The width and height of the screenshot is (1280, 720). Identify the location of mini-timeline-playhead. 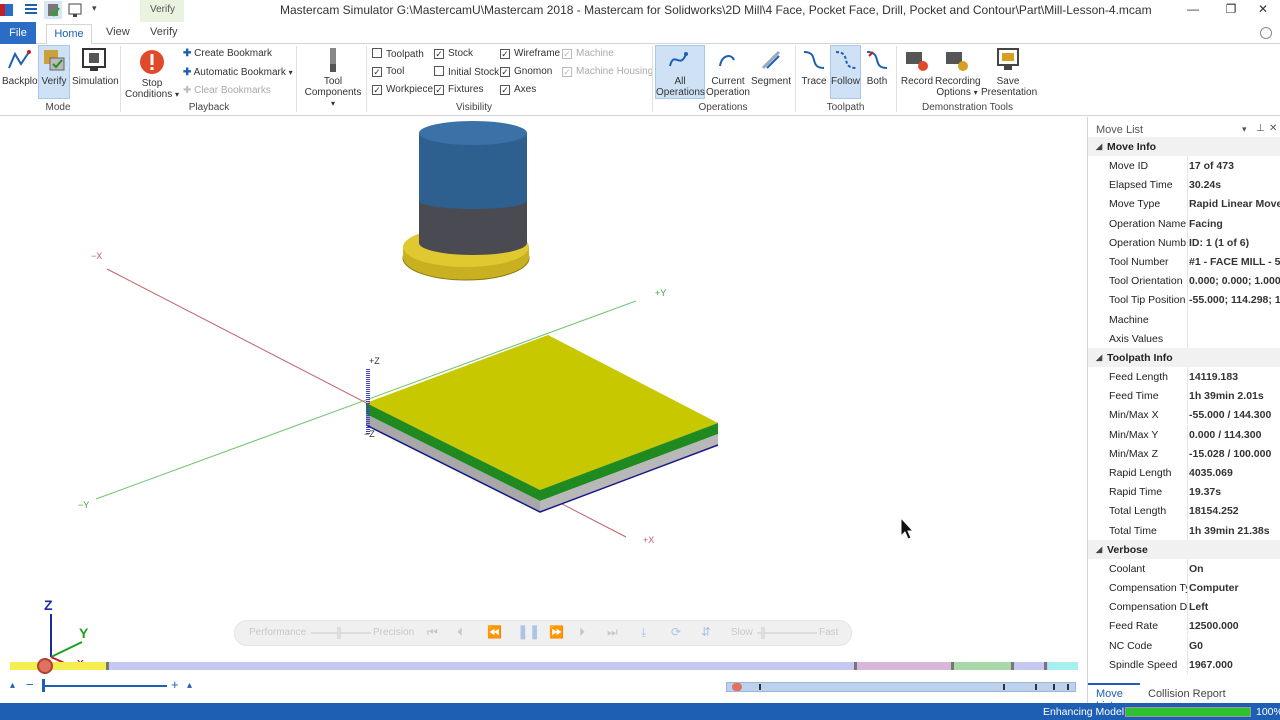
(737, 687).